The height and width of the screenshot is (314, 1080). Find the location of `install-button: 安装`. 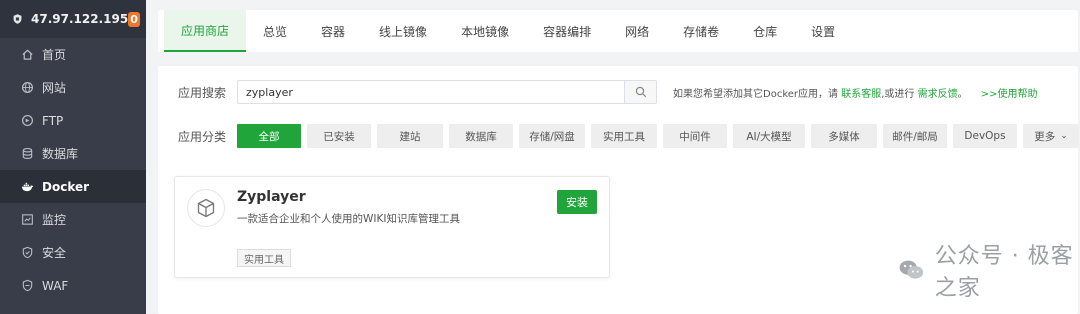

install-button: 安装 is located at coordinates (577, 202).